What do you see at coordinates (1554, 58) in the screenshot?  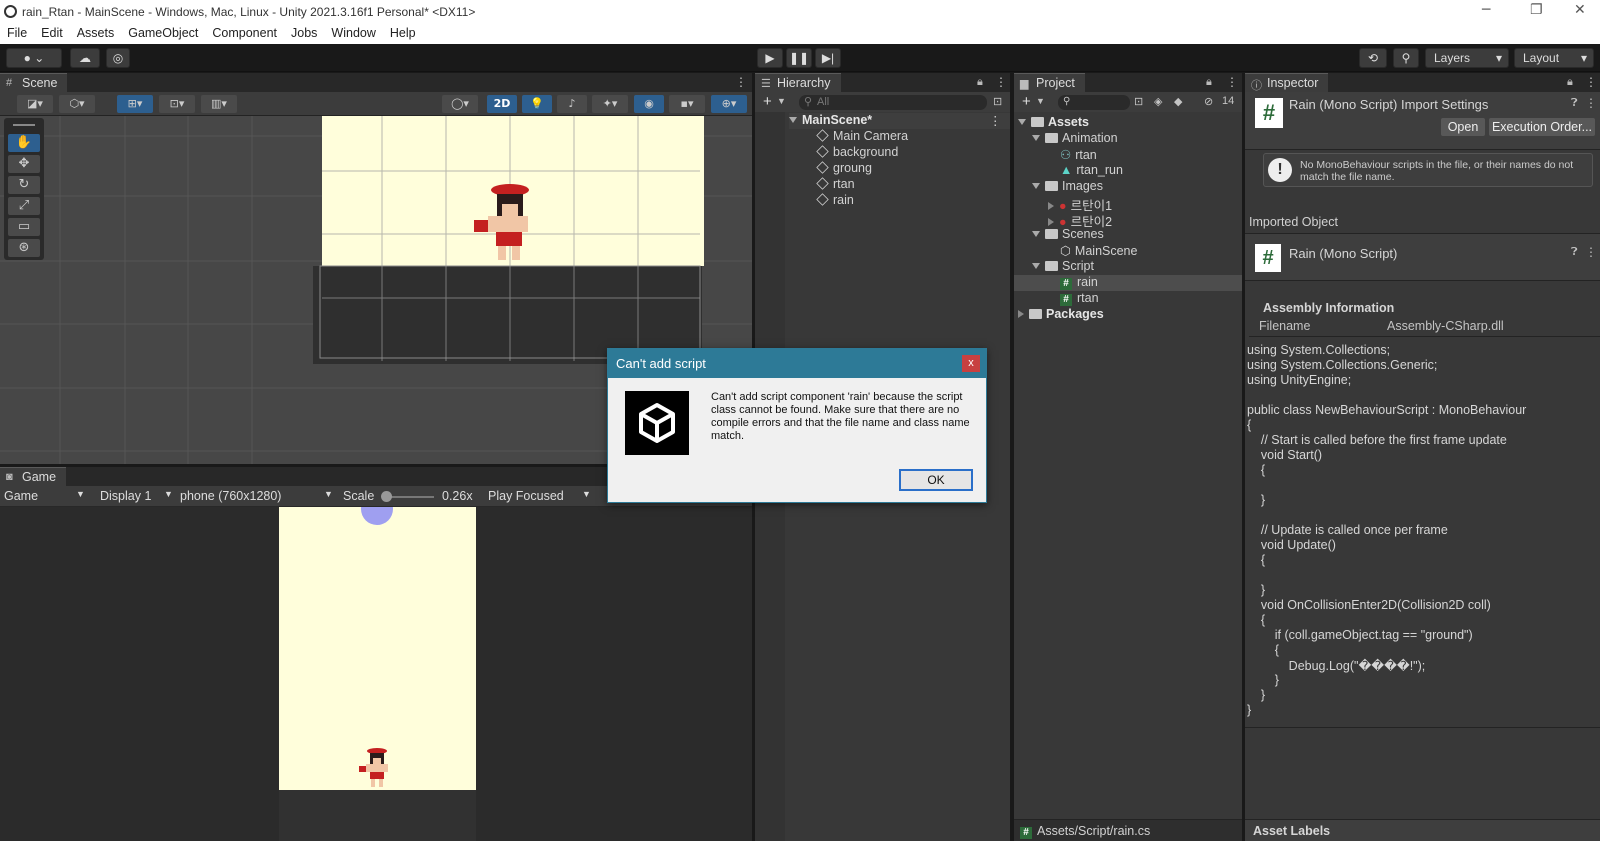 I see `layout-dropdown: Layout ▾` at bounding box center [1554, 58].